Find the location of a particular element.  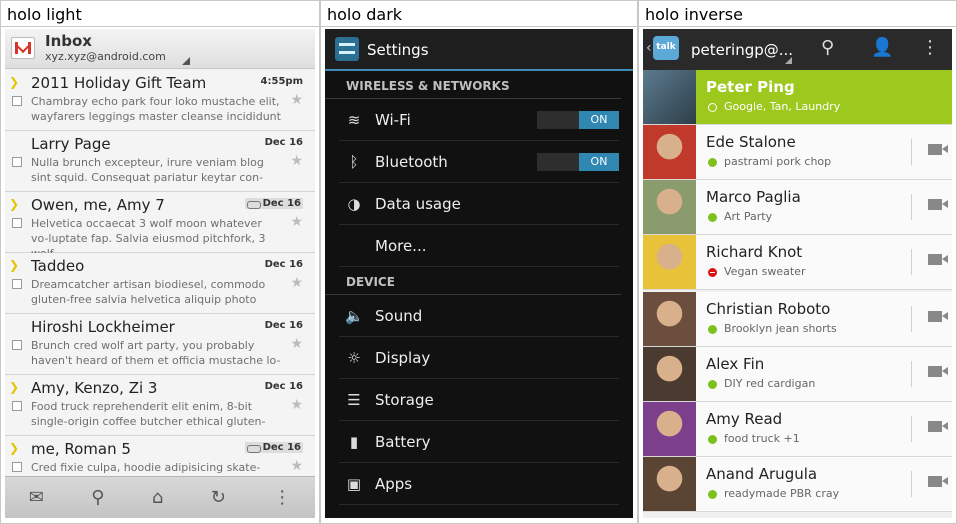

contact-row: Richard Knot Vegan sweater is located at coordinates (797, 262).